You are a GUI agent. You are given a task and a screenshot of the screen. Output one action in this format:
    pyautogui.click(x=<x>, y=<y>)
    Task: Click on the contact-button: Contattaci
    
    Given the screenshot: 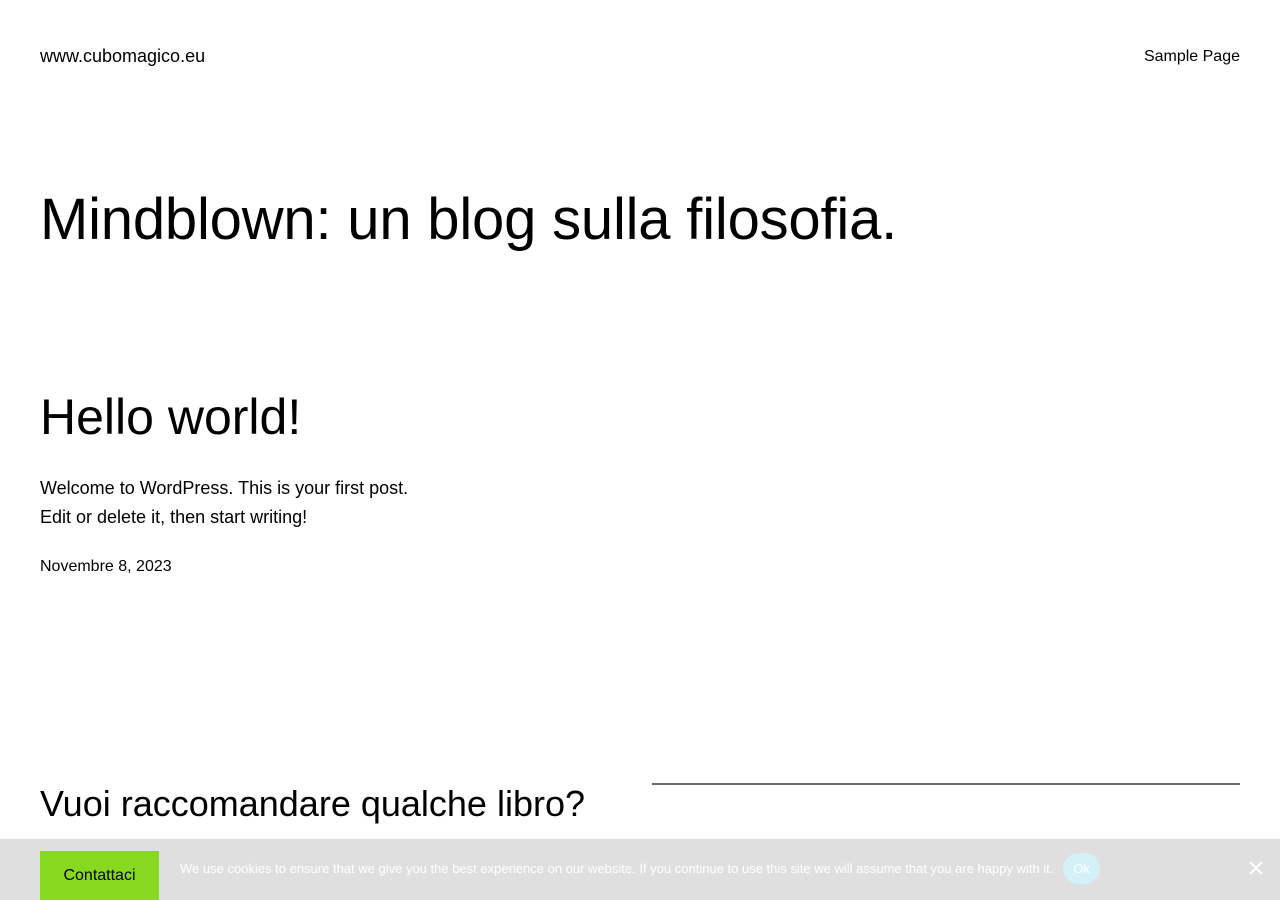 What is the action you would take?
    pyautogui.click(x=99, y=875)
    